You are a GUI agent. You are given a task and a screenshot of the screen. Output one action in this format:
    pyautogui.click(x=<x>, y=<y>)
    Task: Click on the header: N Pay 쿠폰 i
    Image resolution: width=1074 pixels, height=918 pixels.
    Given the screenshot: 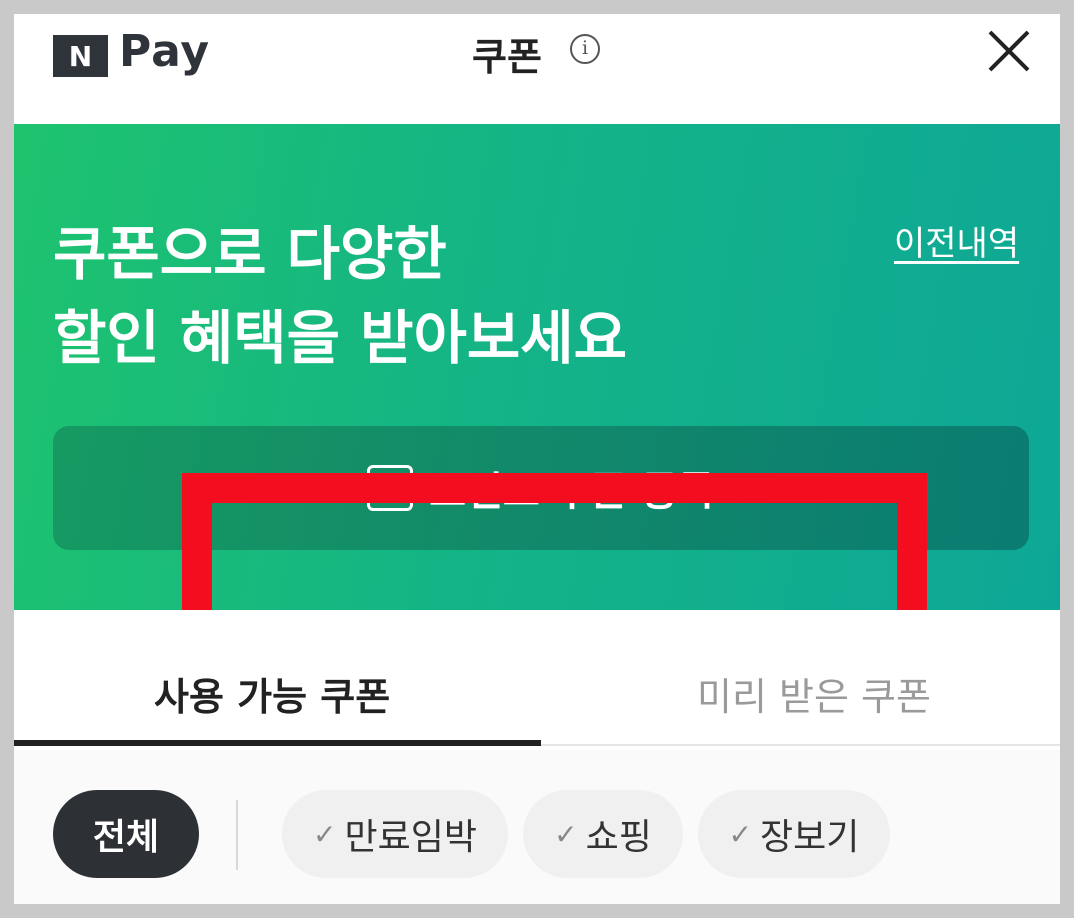 What is the action you would take?
    pyautogui.click(x=537, y=69)
    